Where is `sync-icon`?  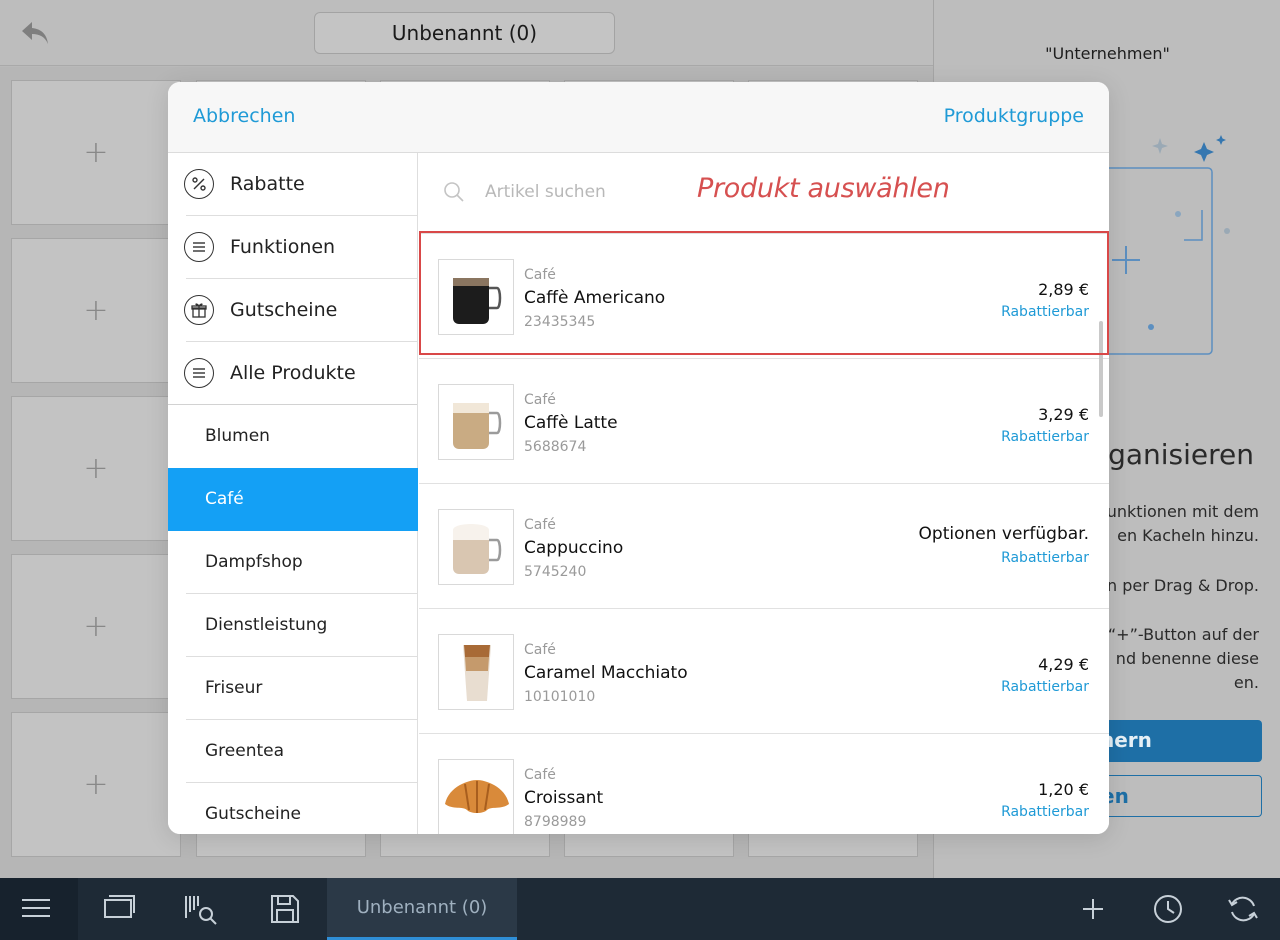 sync-icon is located at coordinates (1243, 909).